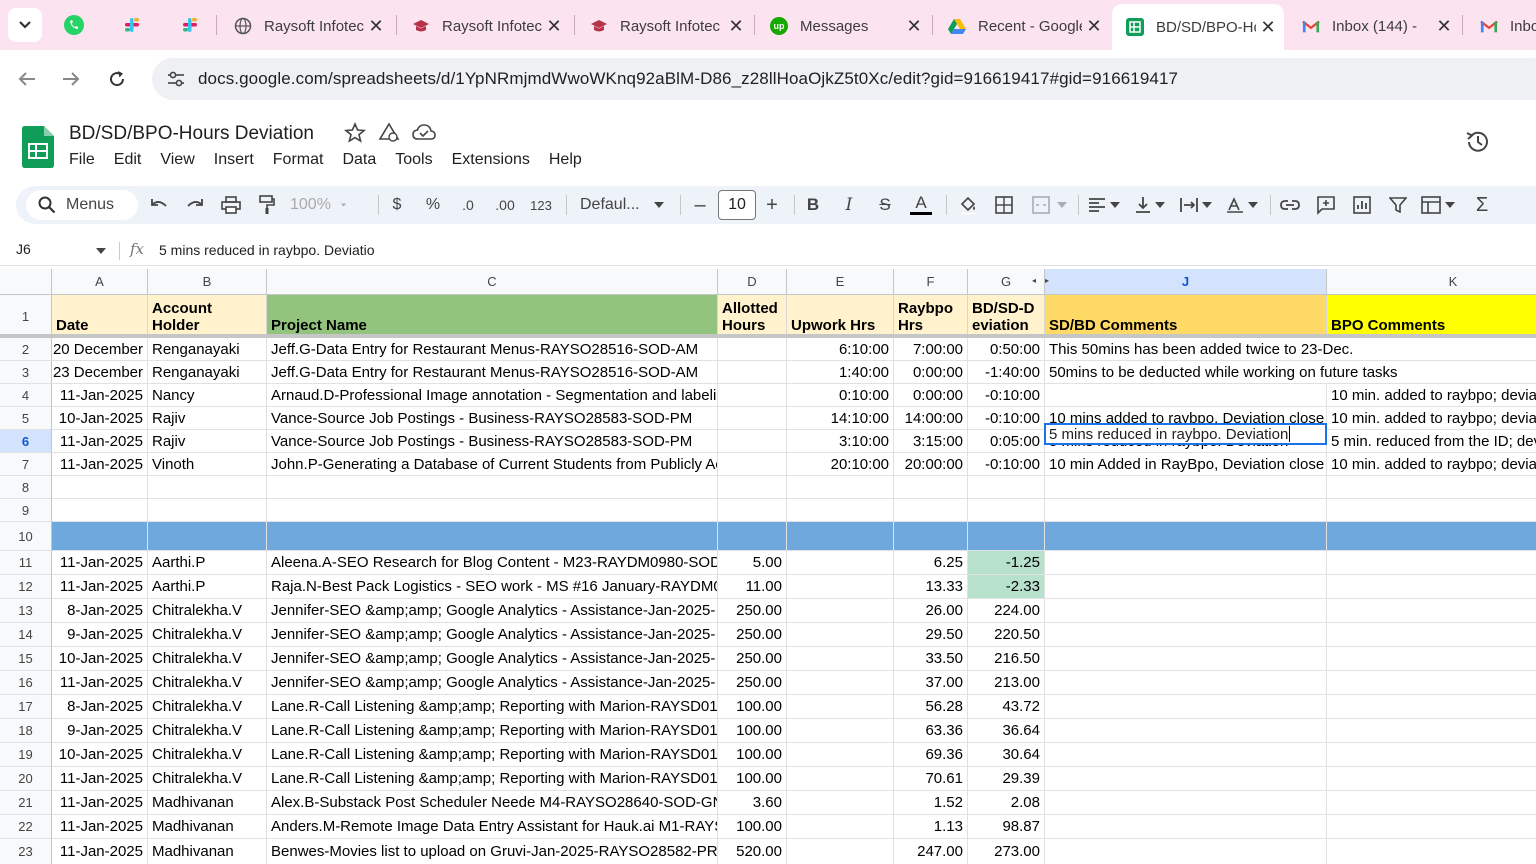  I want to click on cell-k13, so click(1431, 611).